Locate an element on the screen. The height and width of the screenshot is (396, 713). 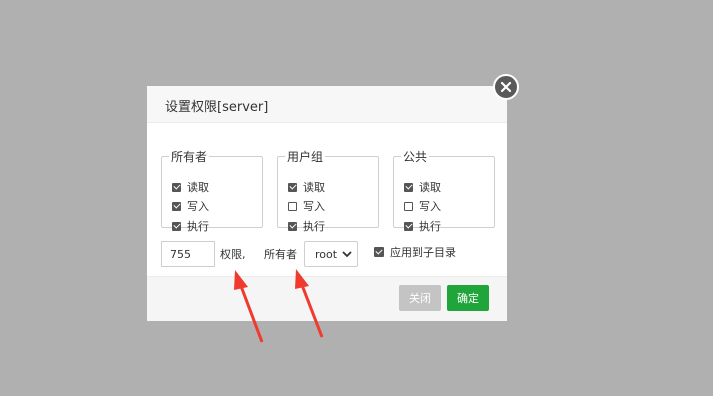
owner-label: 所有者 is located at coordinates (280, 254).